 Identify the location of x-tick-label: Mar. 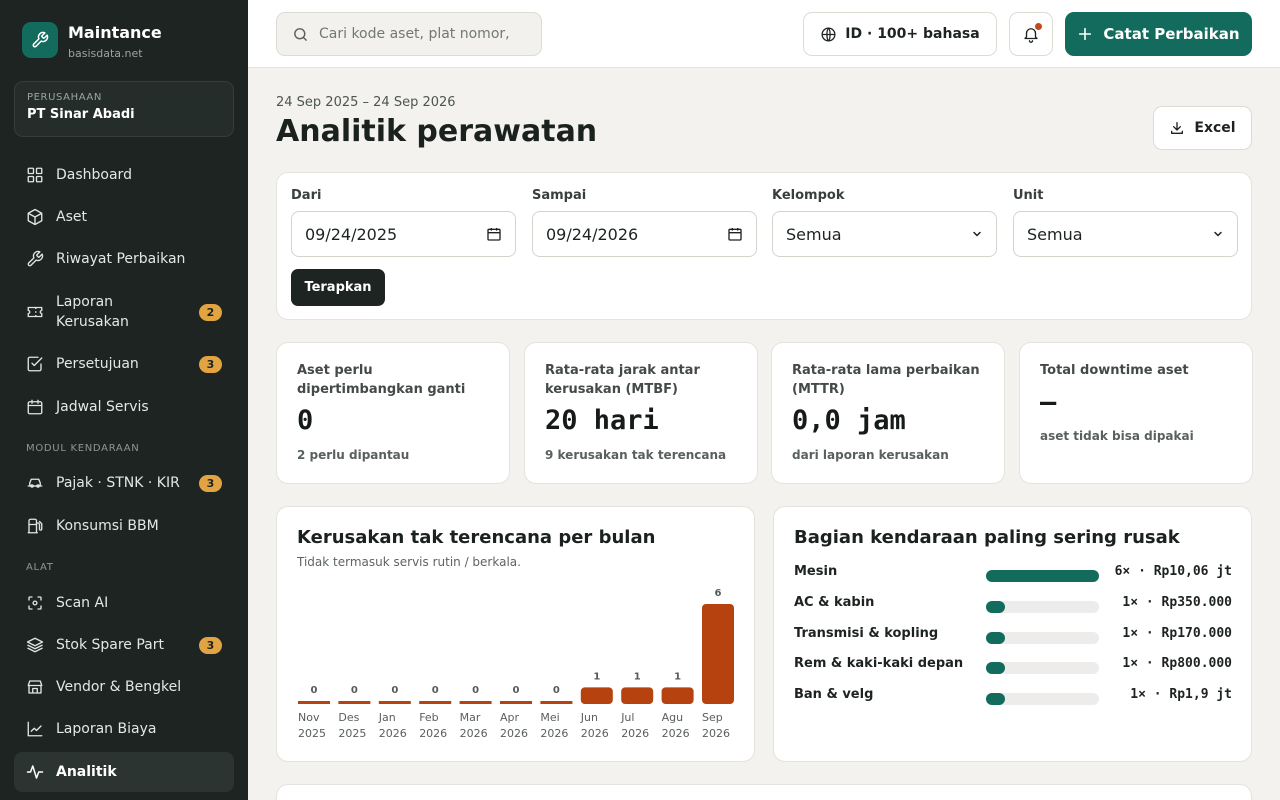
(470, 717).